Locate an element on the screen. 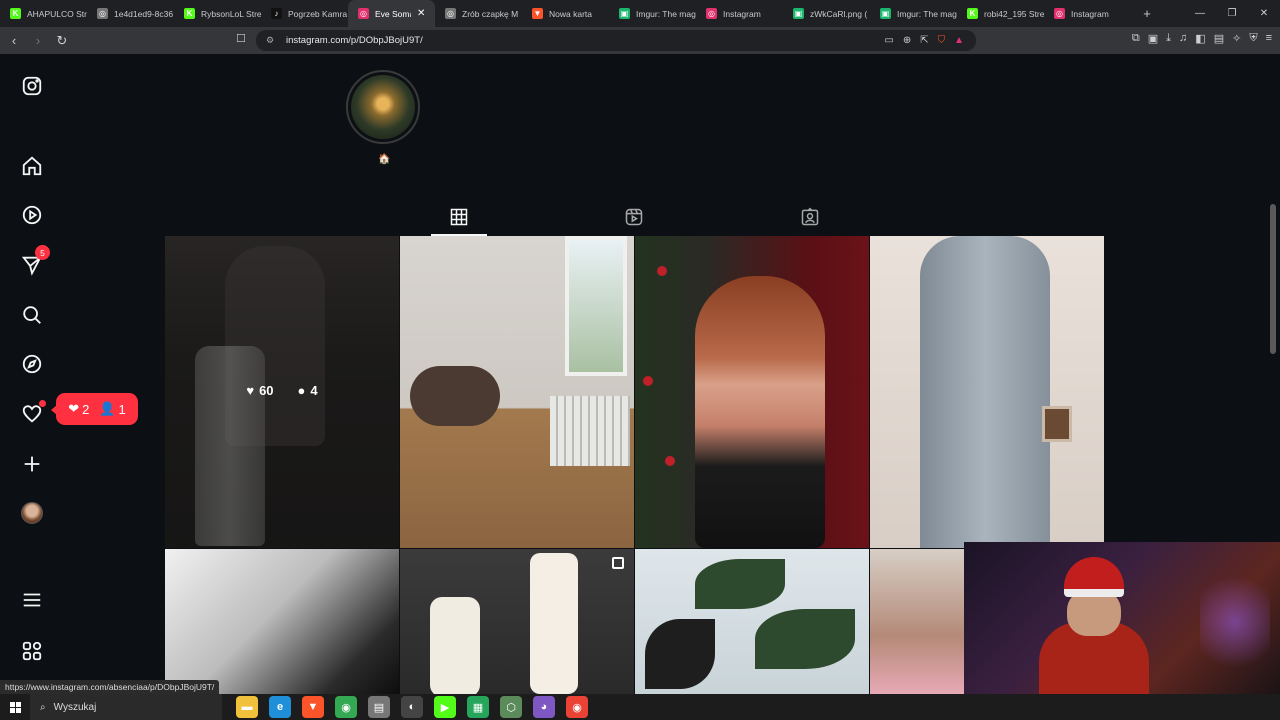 The image size is (1280, 720). media-icon: ♫ is located at coordinates (1183, 38).